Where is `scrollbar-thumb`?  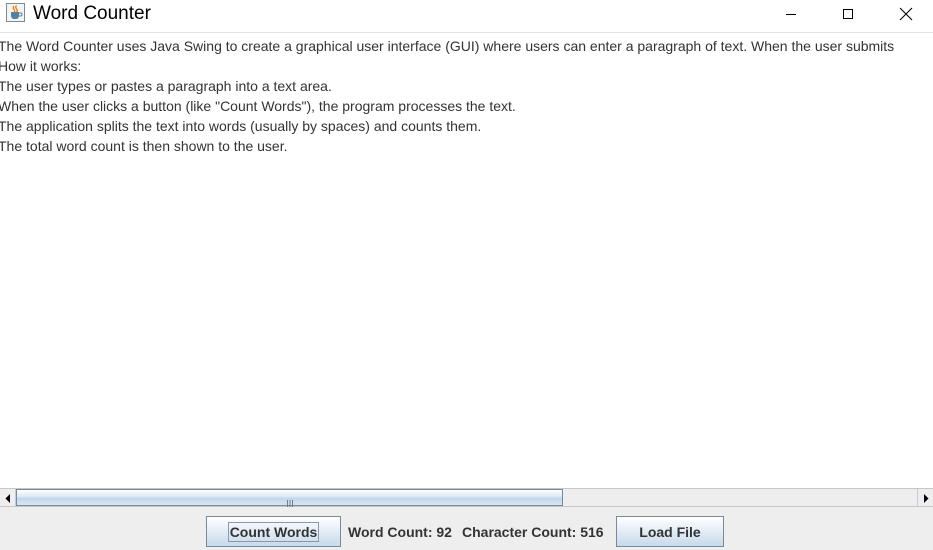
scrollbar-thumb is located at coordinates (289, 499).